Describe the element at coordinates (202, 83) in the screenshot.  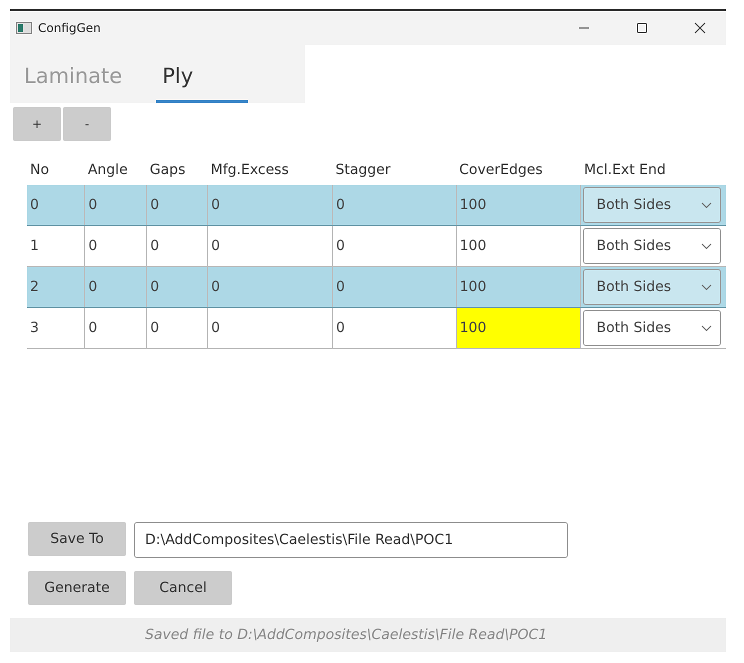
I see `tab: Ply` at that location.